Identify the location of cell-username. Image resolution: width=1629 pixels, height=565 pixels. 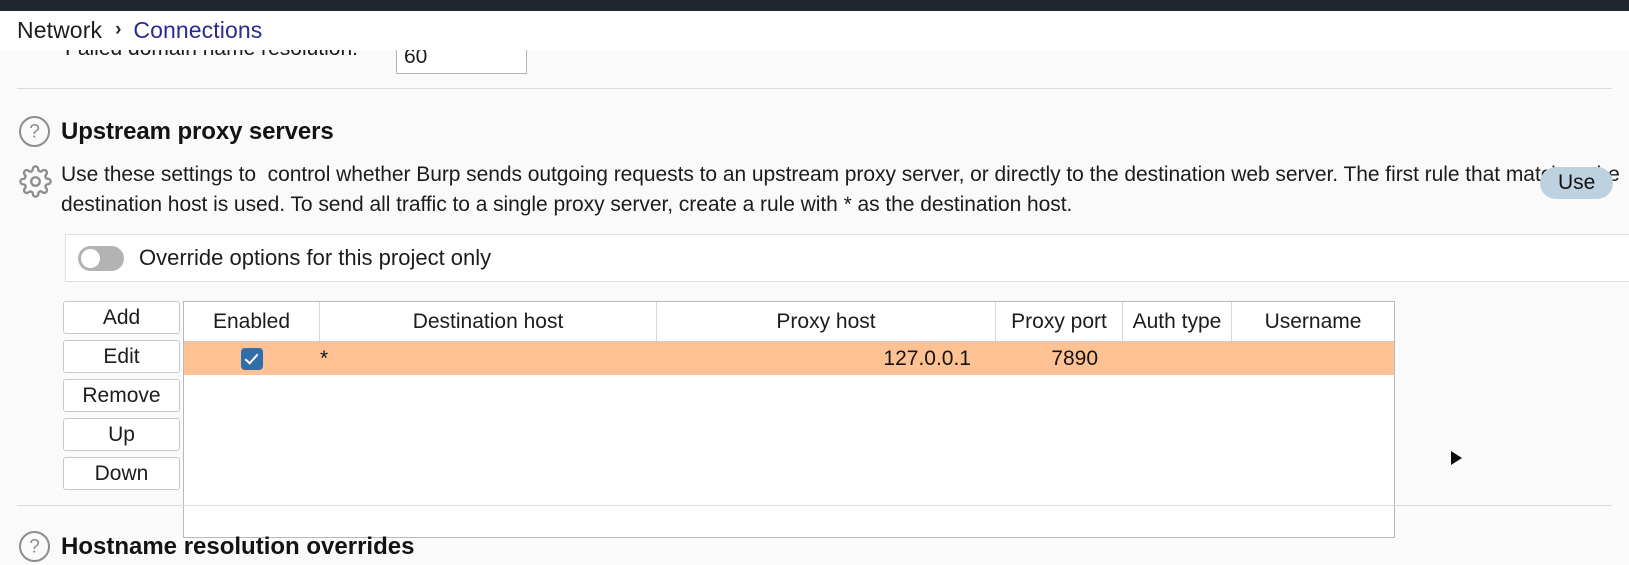
(1313, 358).